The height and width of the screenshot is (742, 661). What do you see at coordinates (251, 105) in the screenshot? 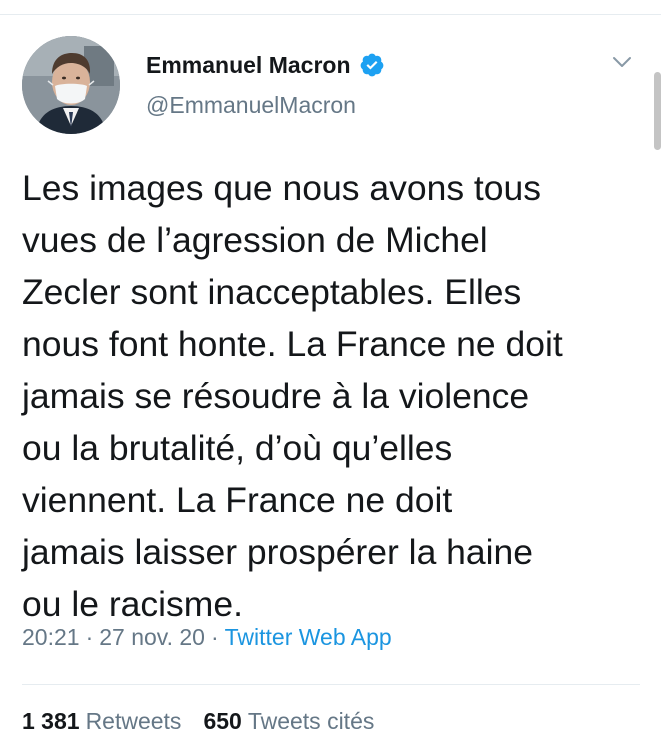
I see `author-handle: @EmmanuelMacron` at bounding box center [251, 105].